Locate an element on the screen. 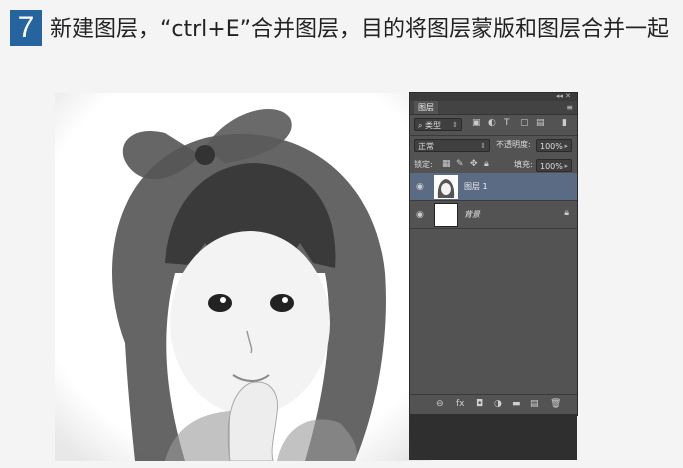  layer-row-background: ◉ 背景 🔒︎ is located at coordinates (493, 215).